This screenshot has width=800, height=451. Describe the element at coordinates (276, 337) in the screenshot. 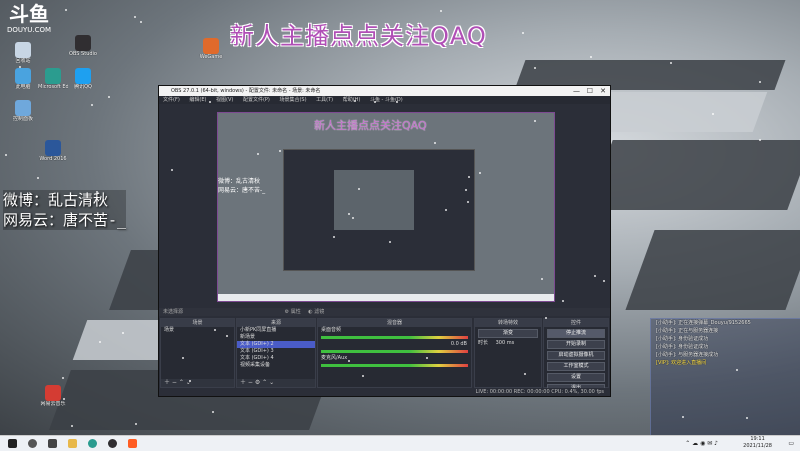

I see `source-item: 新场景` at that location.